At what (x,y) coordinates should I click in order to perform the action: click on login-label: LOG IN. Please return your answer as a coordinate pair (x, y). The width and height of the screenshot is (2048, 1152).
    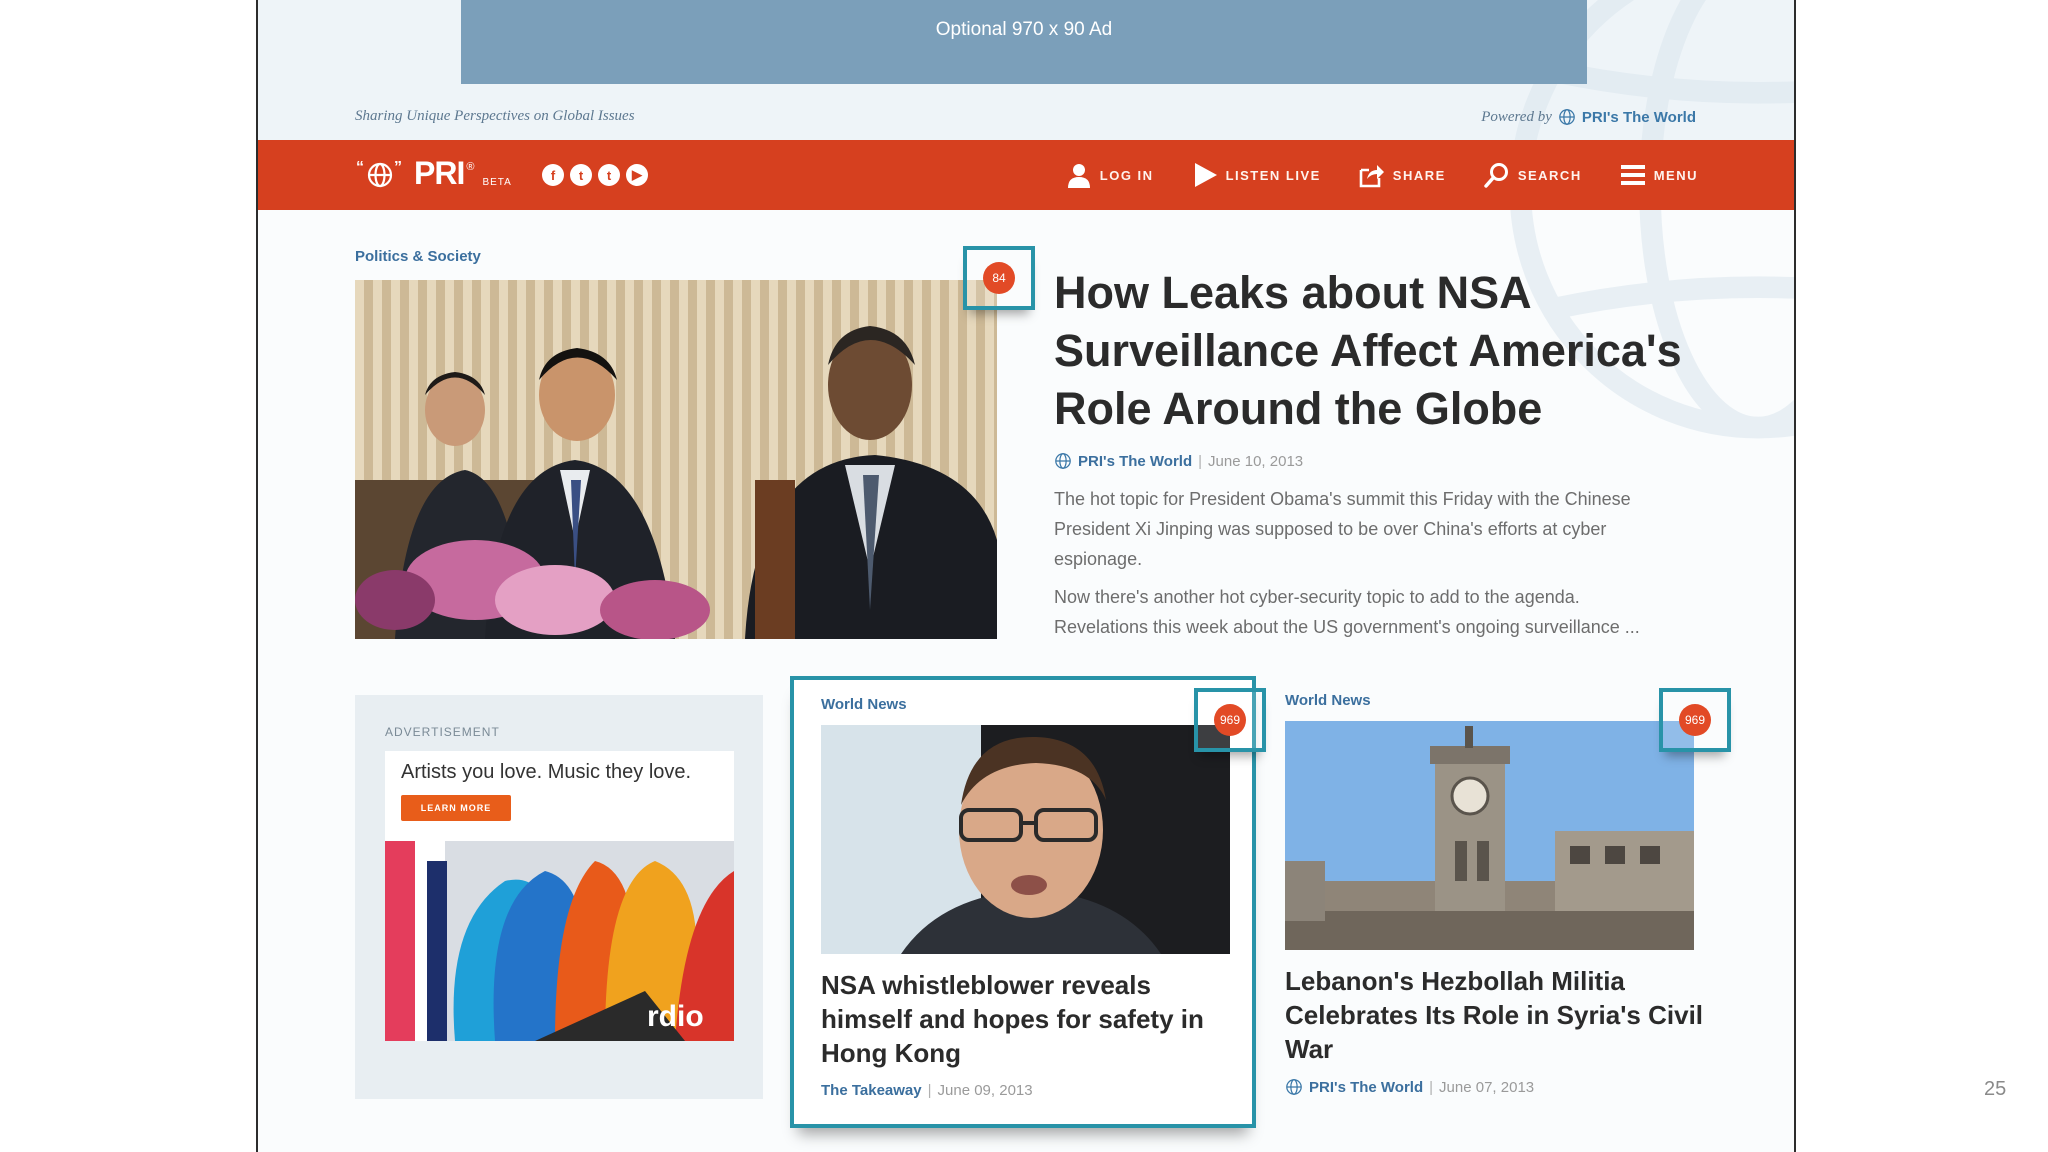
    Looking at the image, I should click on (1126, 175).